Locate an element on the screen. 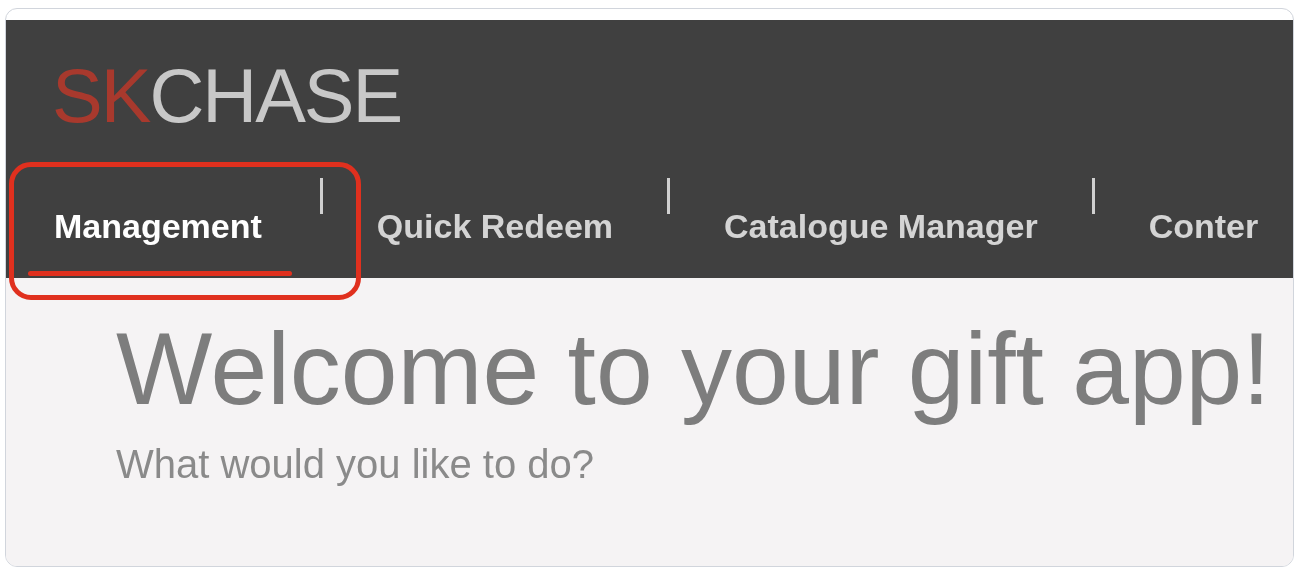  nav-tab: Management is located at coordinates (149, 219).